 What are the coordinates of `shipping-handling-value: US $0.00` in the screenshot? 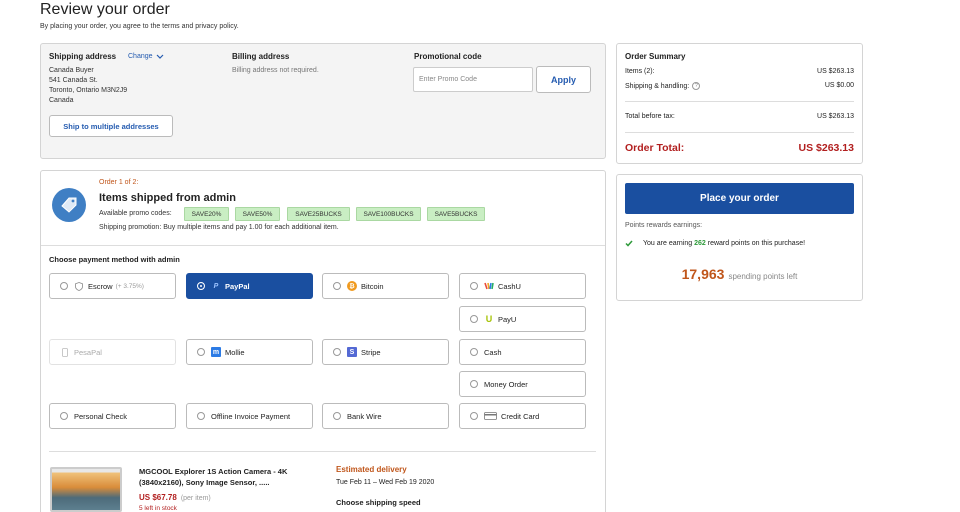 It's located at (839, 85).